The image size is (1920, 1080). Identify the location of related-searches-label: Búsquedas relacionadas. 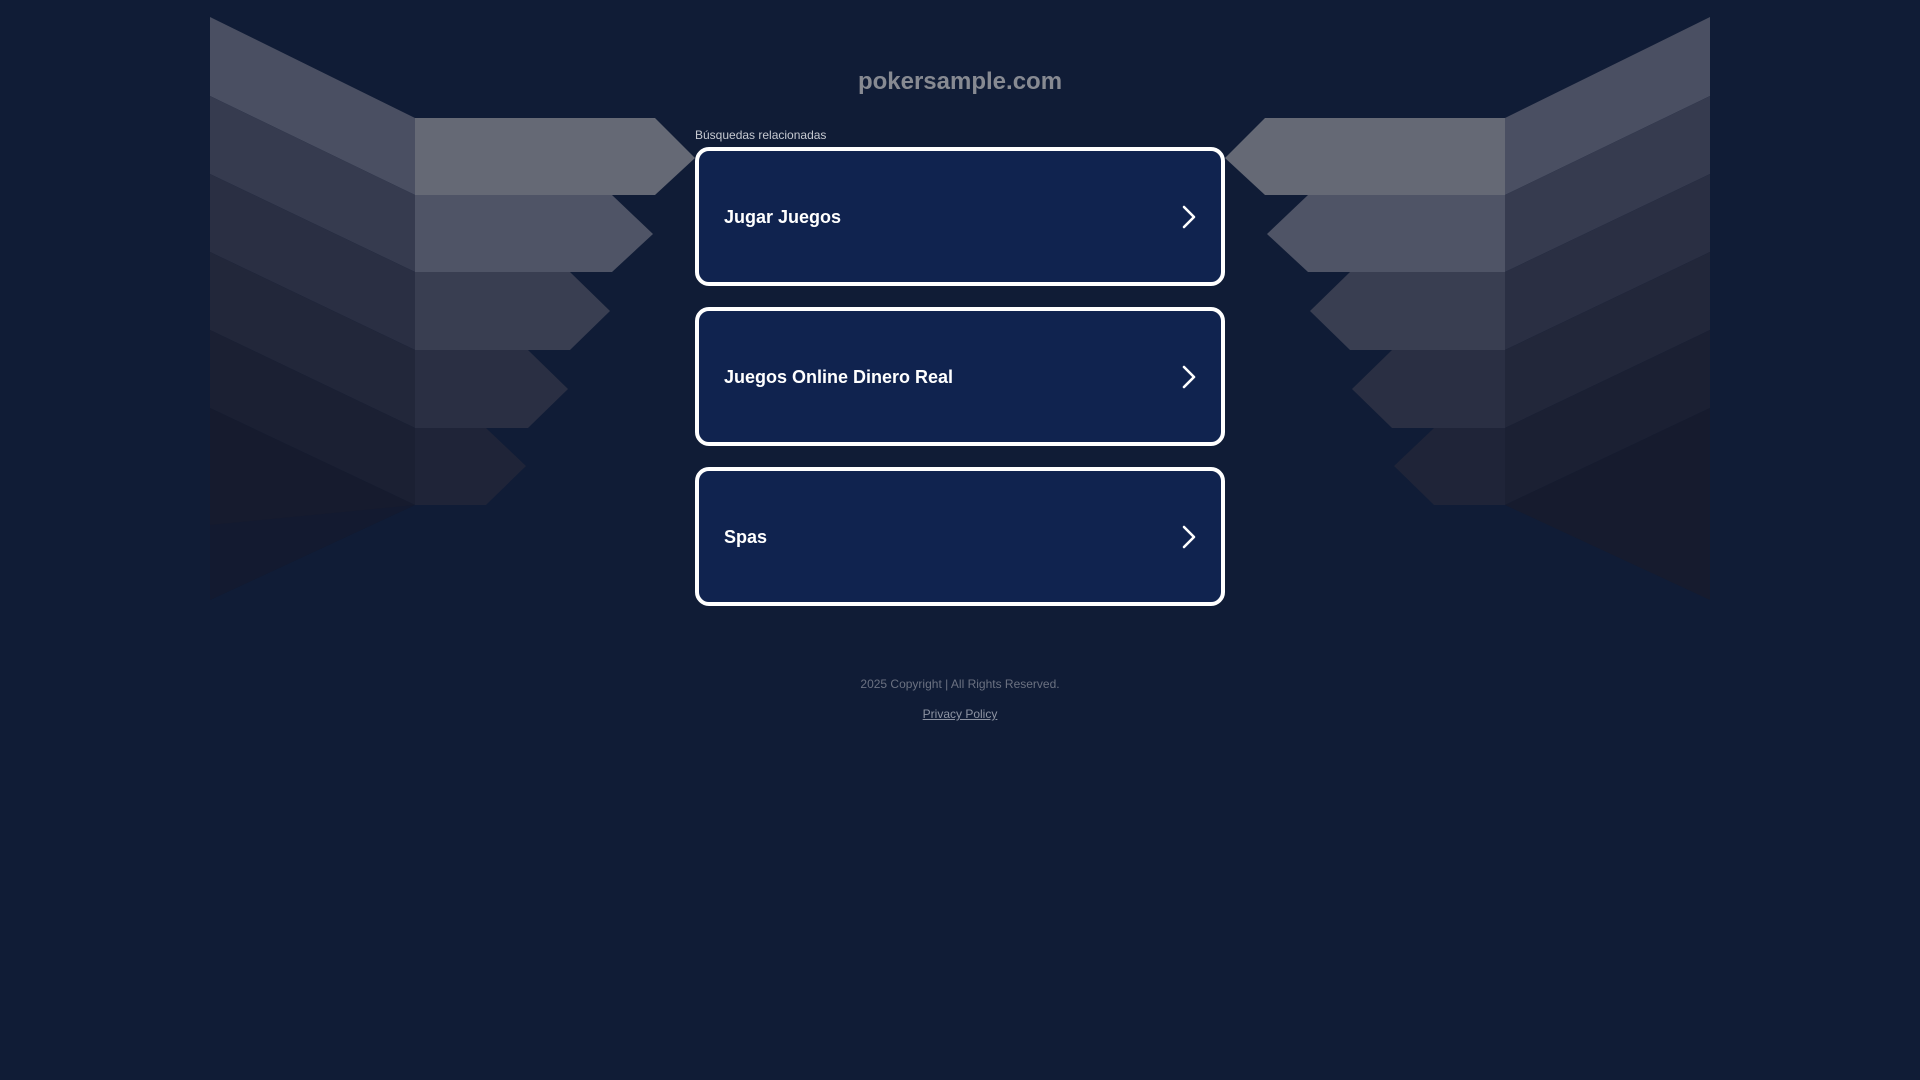
(761, 135).